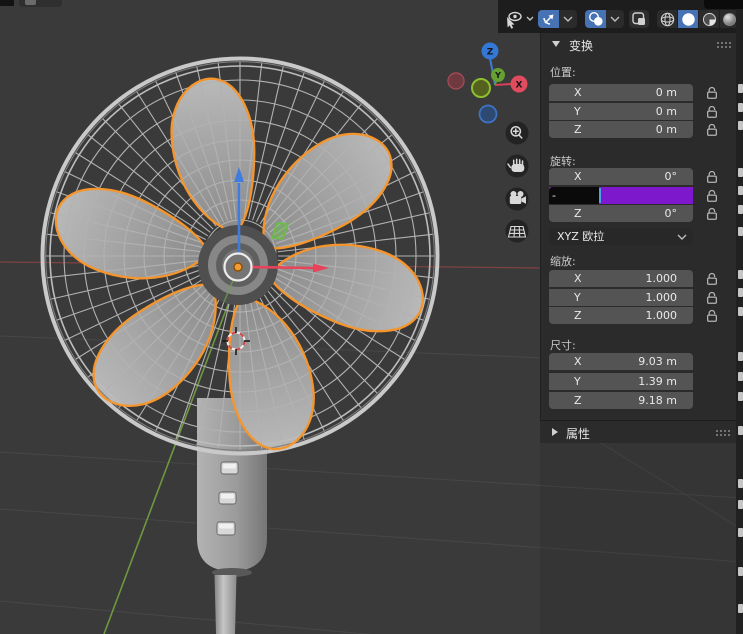 Image resolution: width=743 pixels, height=634 pixels. Describe the element at coordinates (639, 19) in the screenshot. I see `toggle-xray-button` at that location.